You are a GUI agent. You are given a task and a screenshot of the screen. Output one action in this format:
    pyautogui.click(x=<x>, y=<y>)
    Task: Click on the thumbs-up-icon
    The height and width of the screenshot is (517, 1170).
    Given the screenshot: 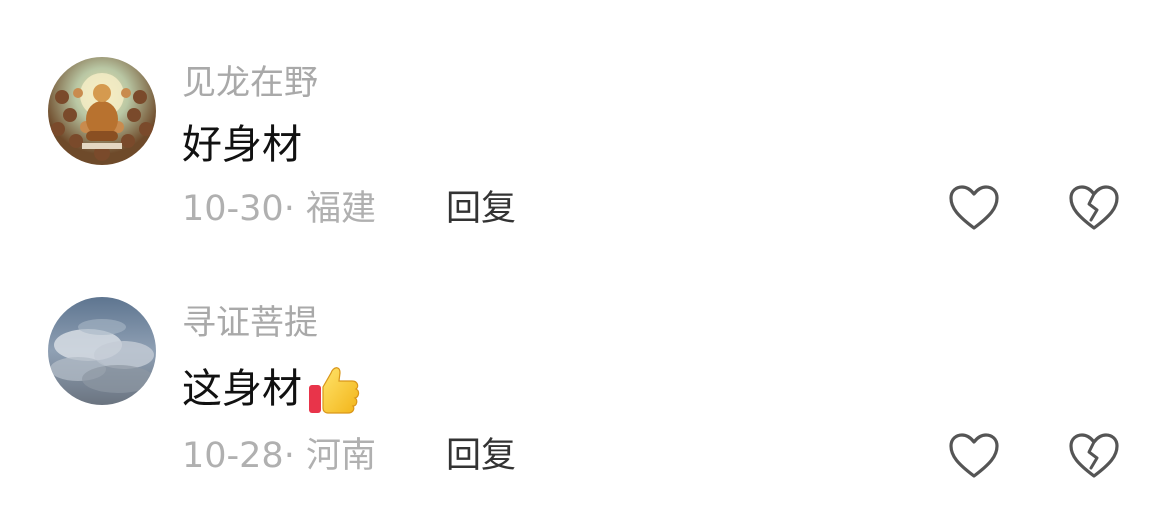 What is the action you would take?
    pyautogui.click(x=334, y=390)
    